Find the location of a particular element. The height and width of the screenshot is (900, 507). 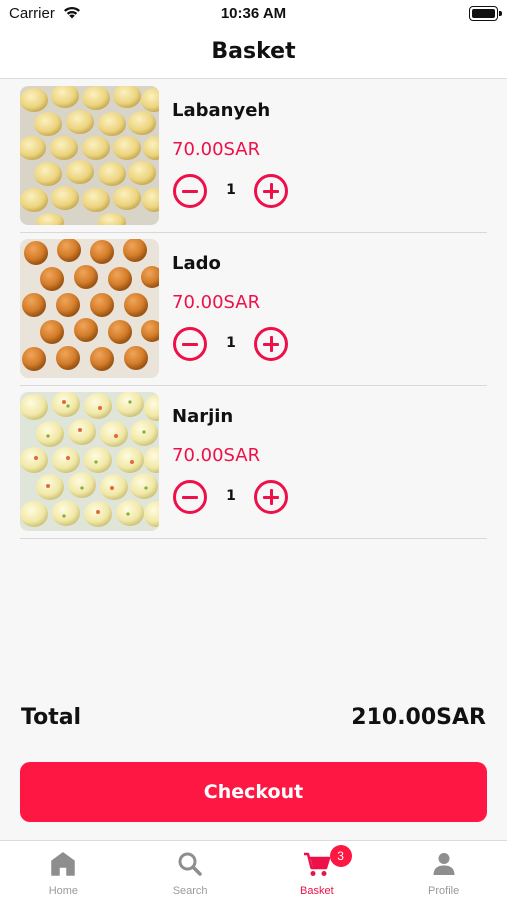

total-label: Total is located at coordinates (51, 717).